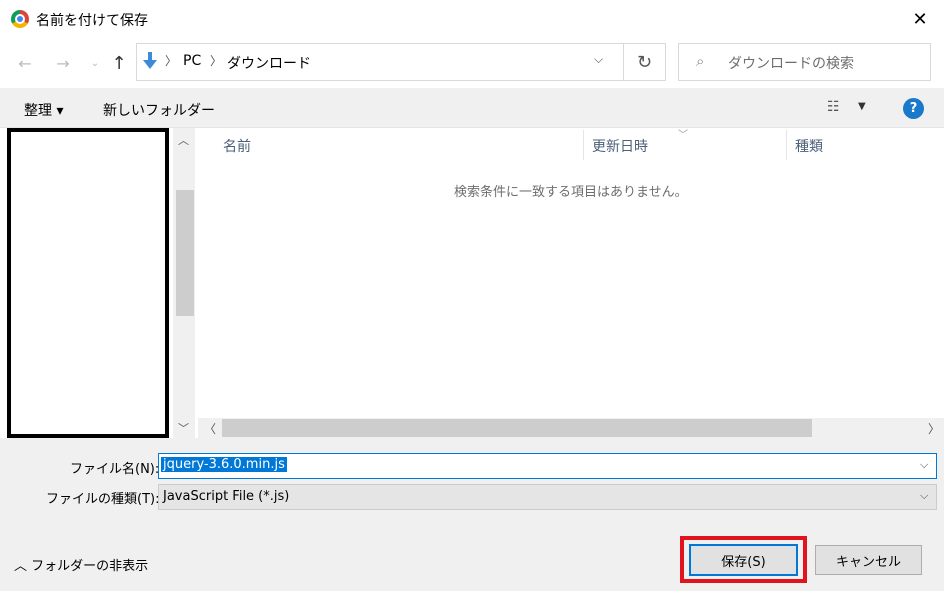  What do you see at coordinates (25, 63) in the screenshot?
I see `back-arrow-icon: ←` at bounding box center [25, 63].